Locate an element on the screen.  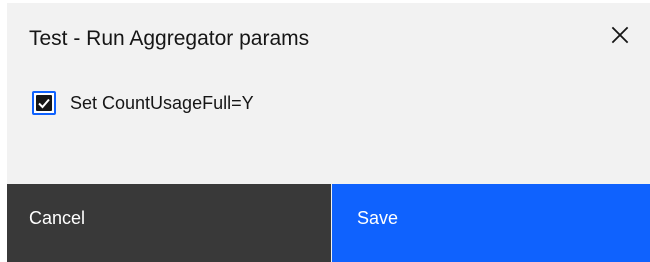
modal-title: Test - Run Aggregator params is located at coordinates (169, 38).